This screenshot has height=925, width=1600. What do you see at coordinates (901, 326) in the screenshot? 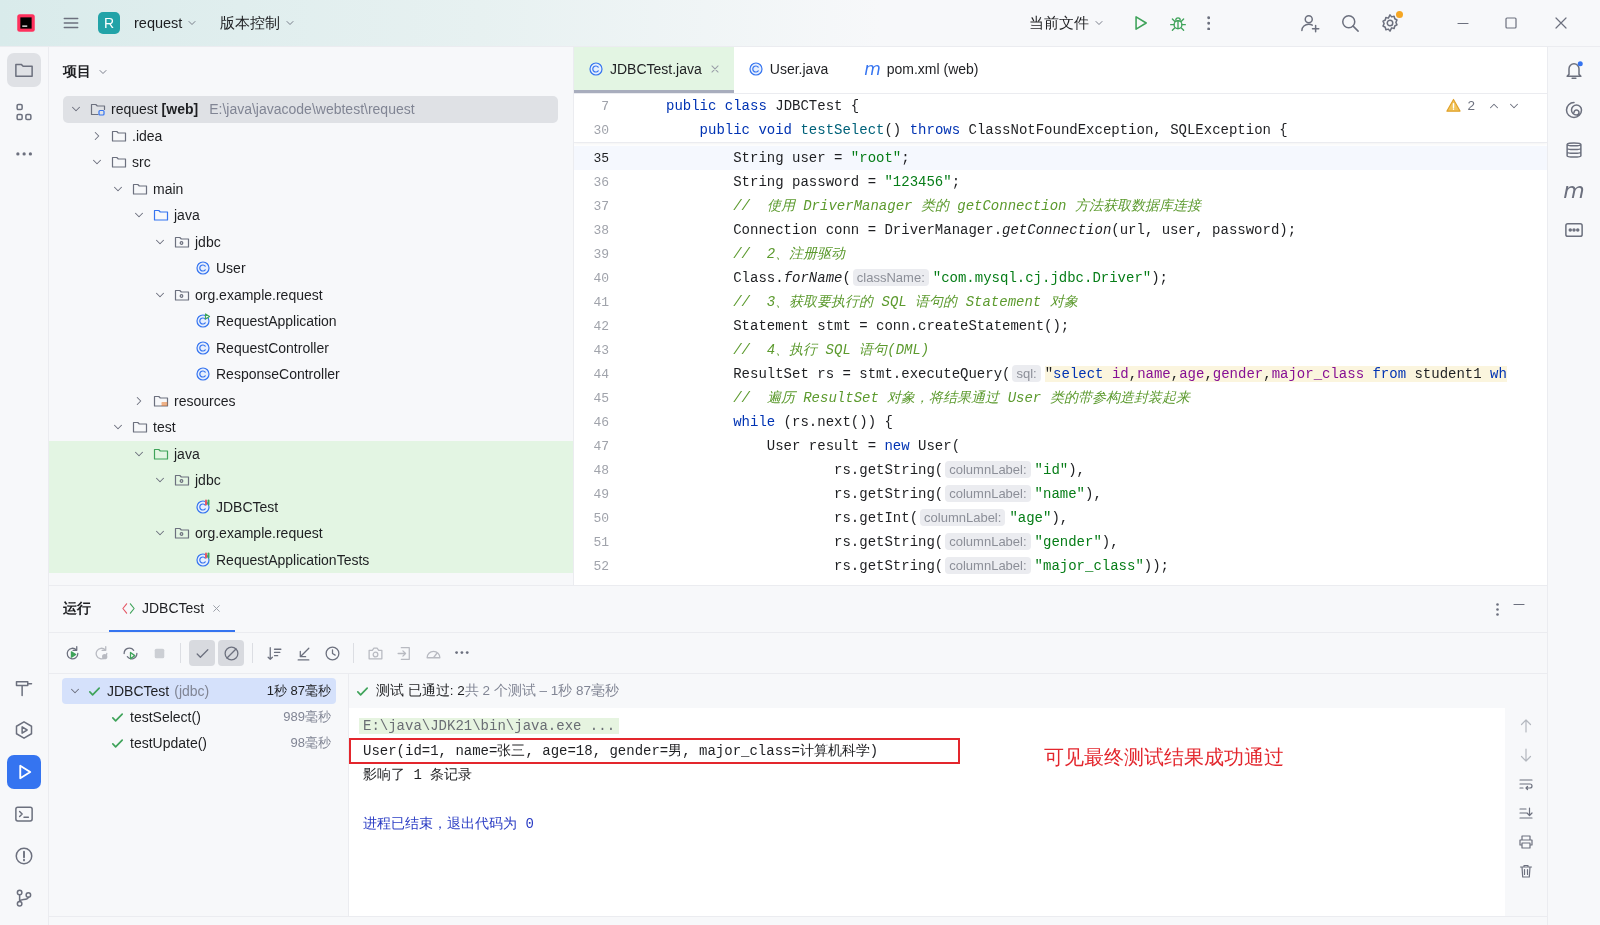
I see `code-line: Statement stmt = conn.createStatement();` at bounding box center [901, 326].